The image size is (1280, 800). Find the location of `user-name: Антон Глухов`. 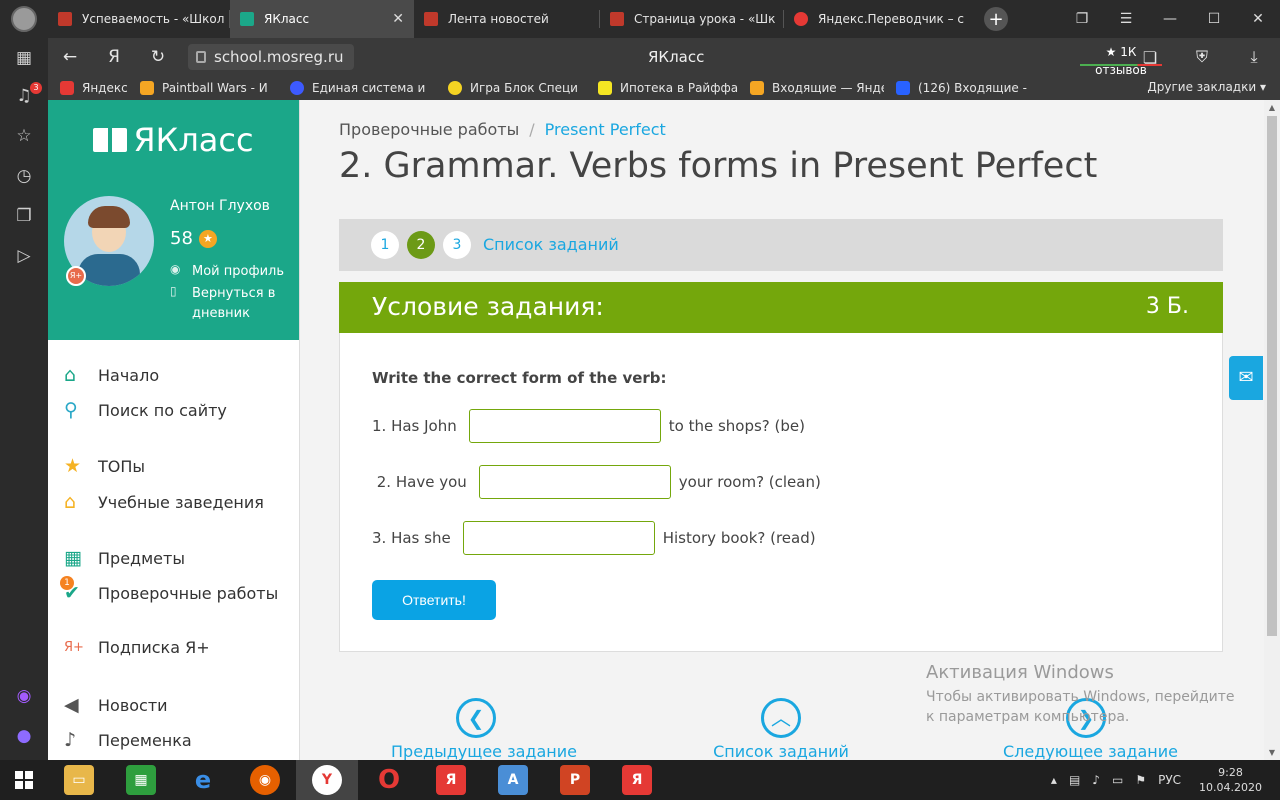

user-name: Антон Глухов is located at coordinates (220, 206).